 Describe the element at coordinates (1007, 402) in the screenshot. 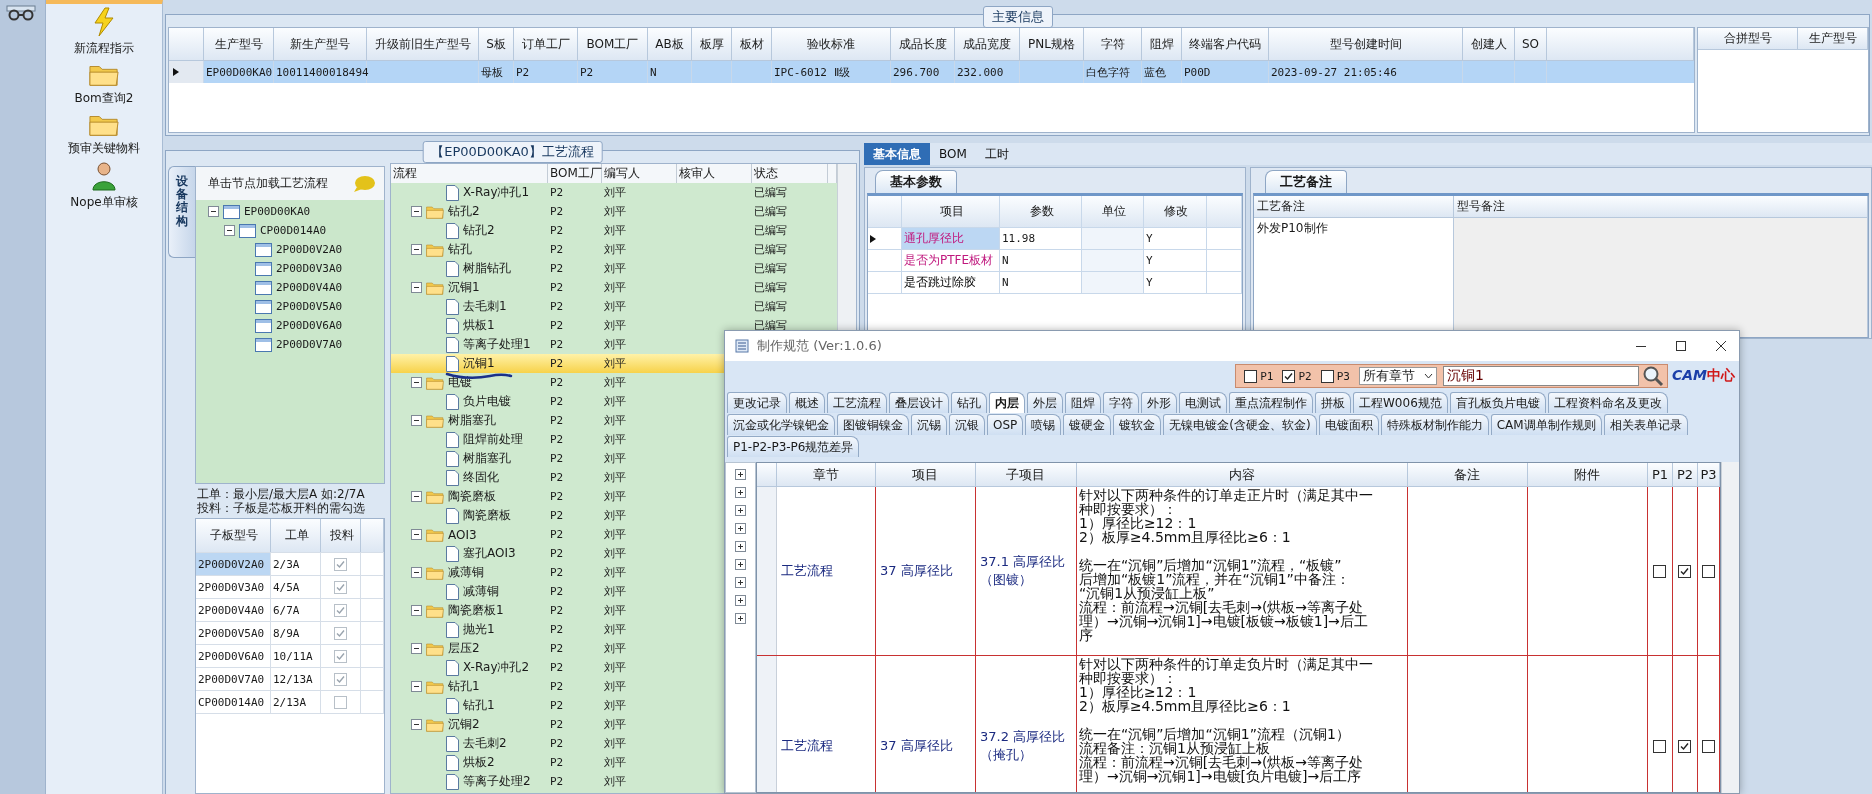

I see `tab: 内层` at that location.